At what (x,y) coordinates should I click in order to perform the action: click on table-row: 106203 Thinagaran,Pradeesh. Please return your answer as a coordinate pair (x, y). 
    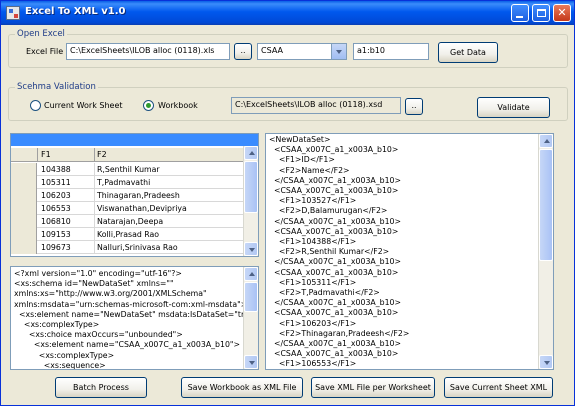
    Looking at the image, I should click on (127, 195).